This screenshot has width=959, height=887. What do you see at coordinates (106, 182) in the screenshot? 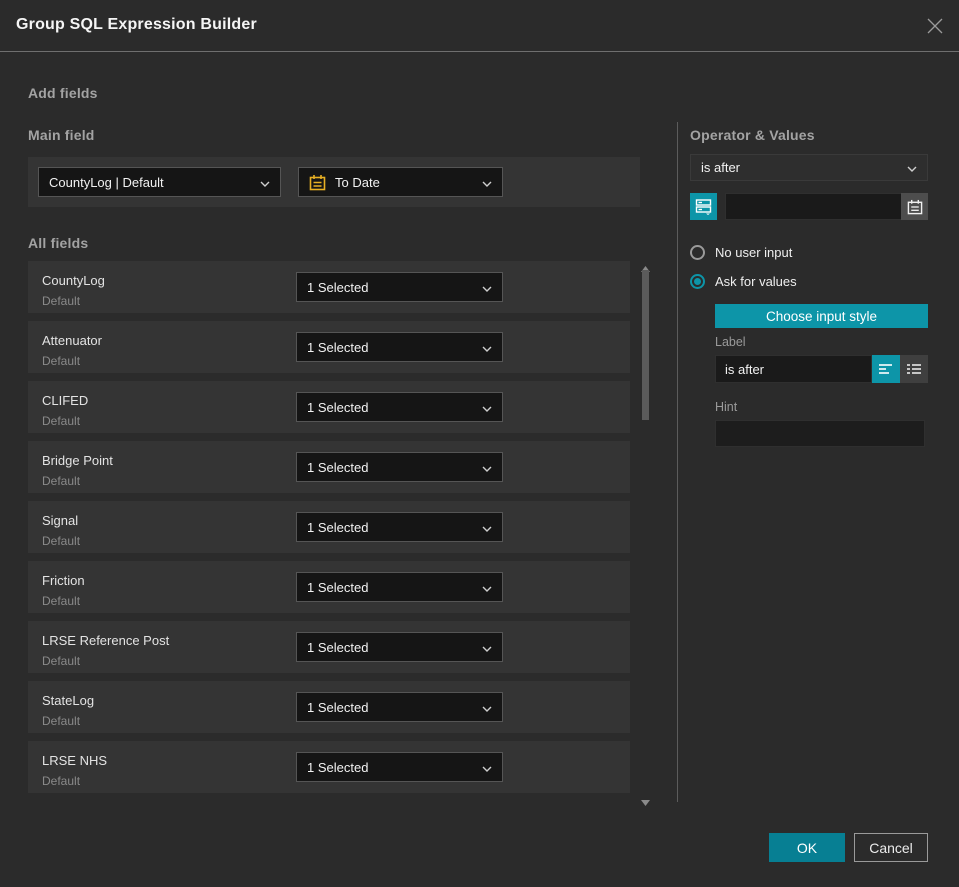
I see `main-field-select-value: CountyLog | Default` at bounding box center [106, 182].